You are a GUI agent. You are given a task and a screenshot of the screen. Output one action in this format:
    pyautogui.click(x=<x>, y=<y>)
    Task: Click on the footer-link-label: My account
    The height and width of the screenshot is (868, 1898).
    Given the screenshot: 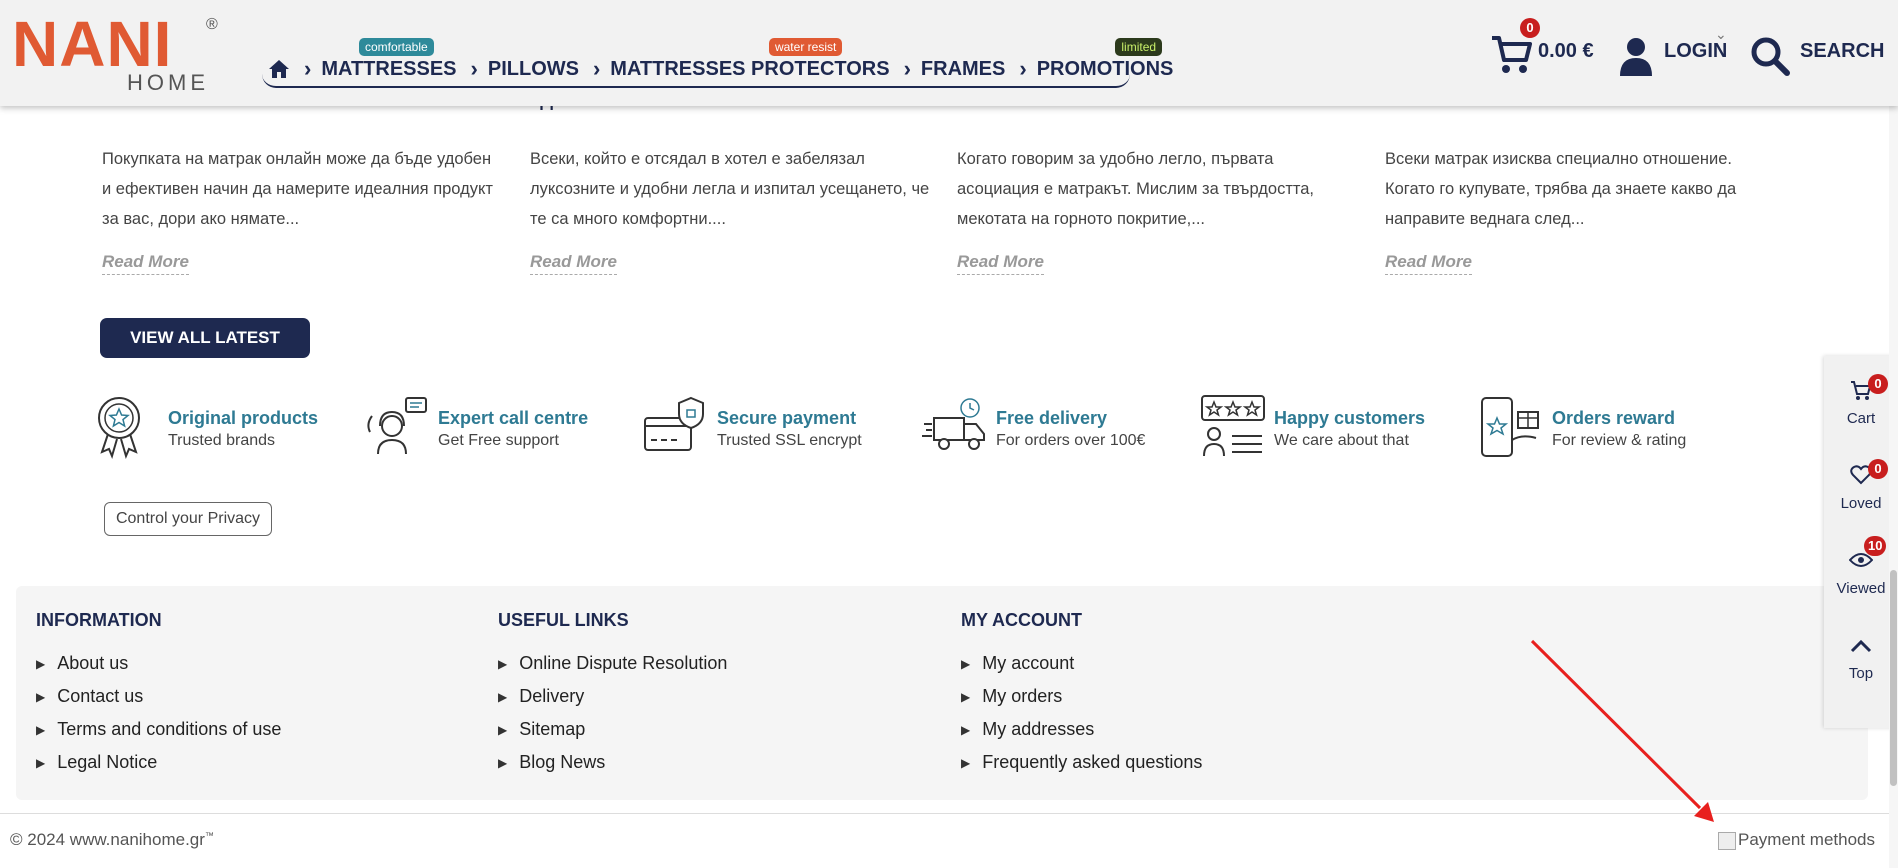 What is the action you would take?
    pyautogui.click(x=1028, y=663)
    